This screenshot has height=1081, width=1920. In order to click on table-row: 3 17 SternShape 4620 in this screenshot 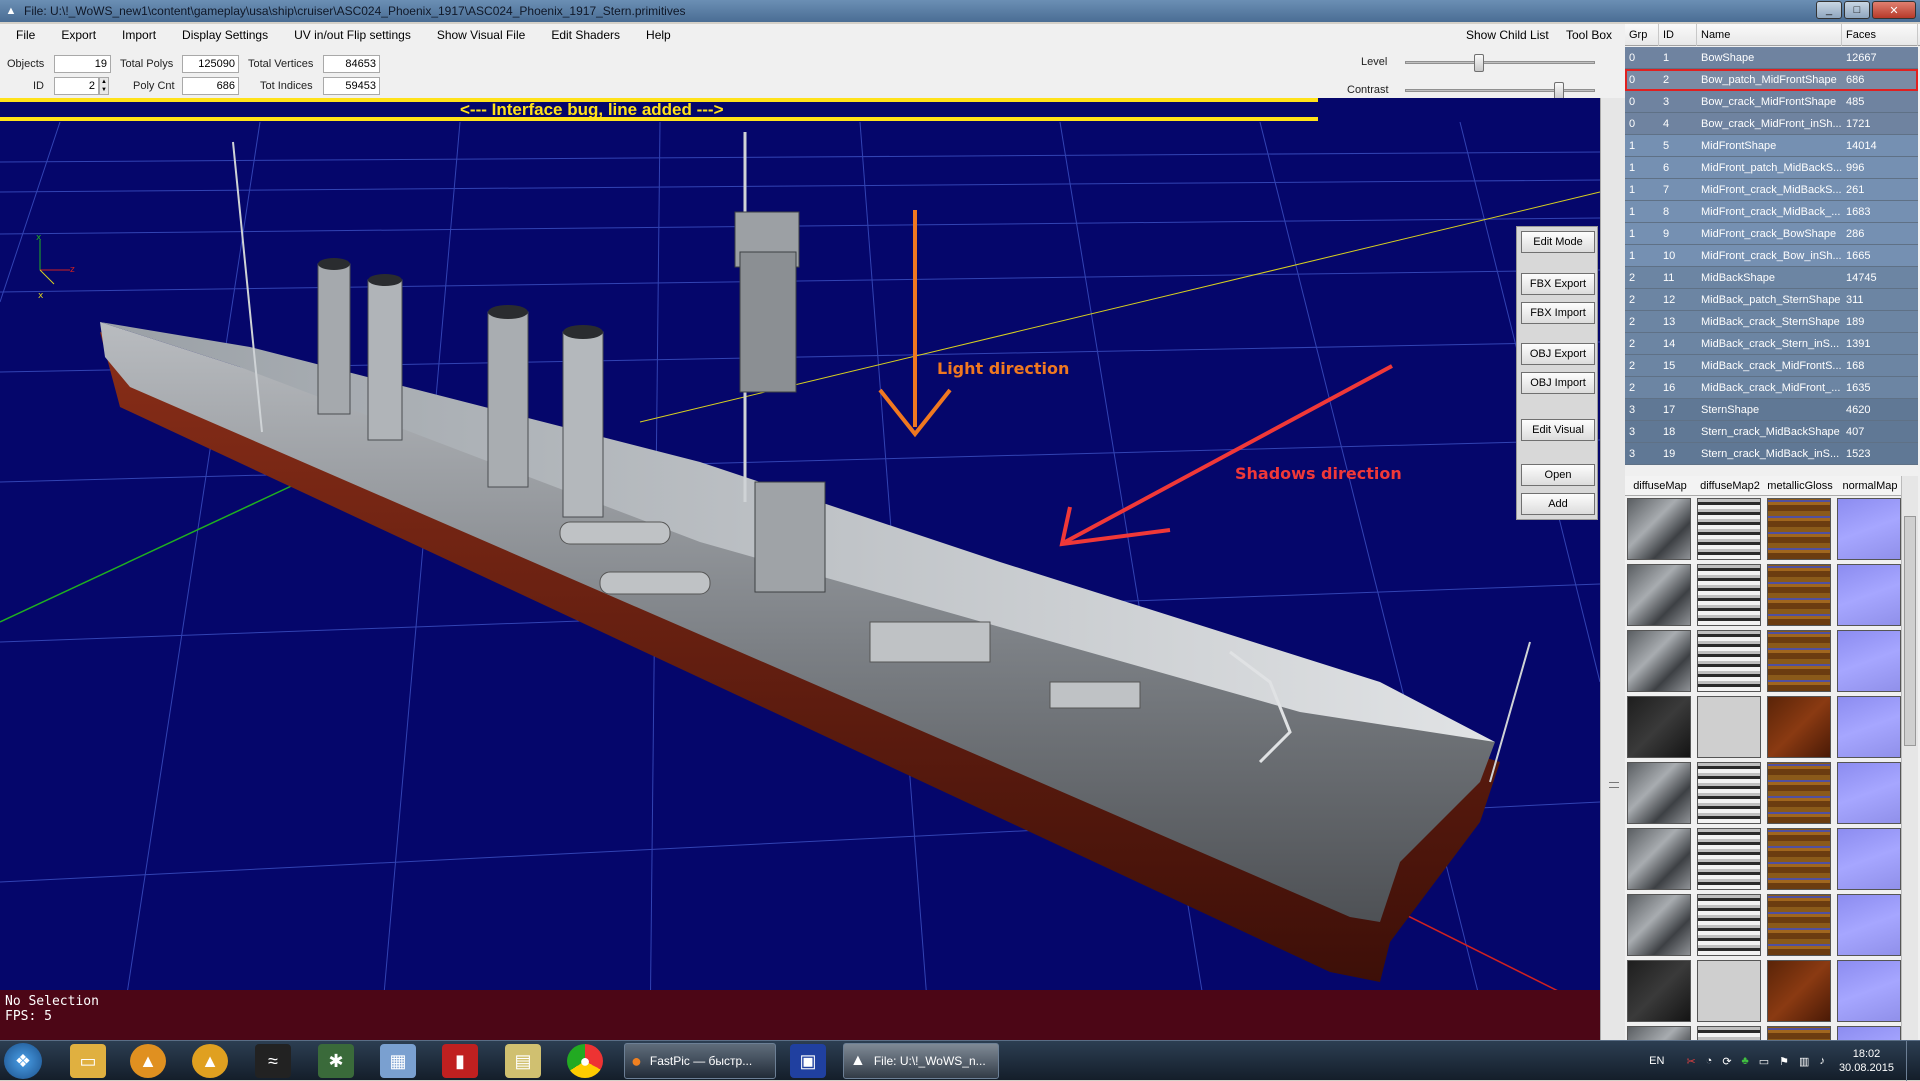, I will do `click(1771, 410)`.